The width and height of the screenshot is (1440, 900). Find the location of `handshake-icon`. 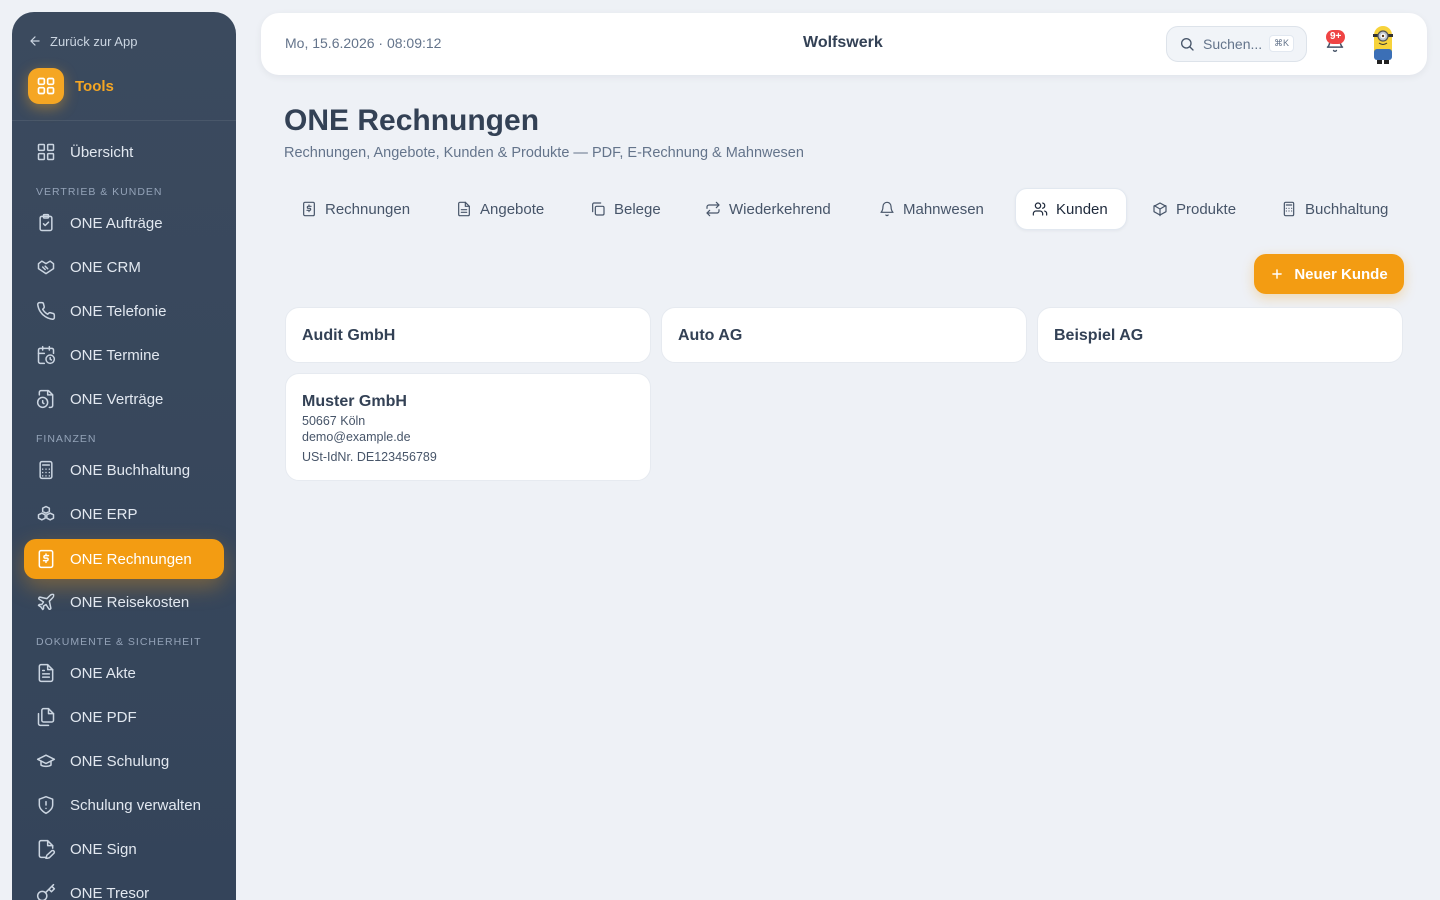

handshake-icon is located at coordinates (46, 267).